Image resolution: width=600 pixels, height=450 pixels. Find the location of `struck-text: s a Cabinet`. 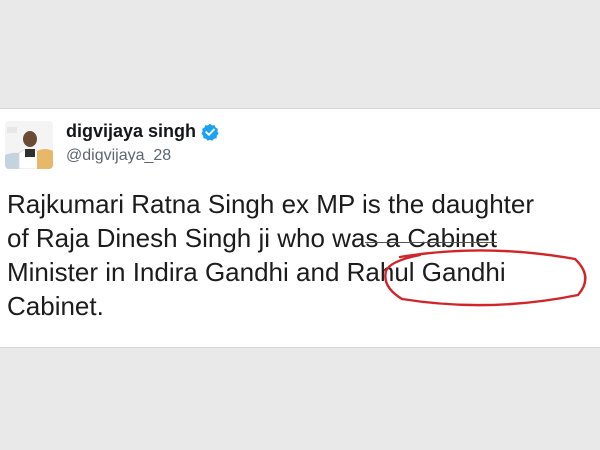

struck-text: s a Cabinet is located at coordinates (431, 238).